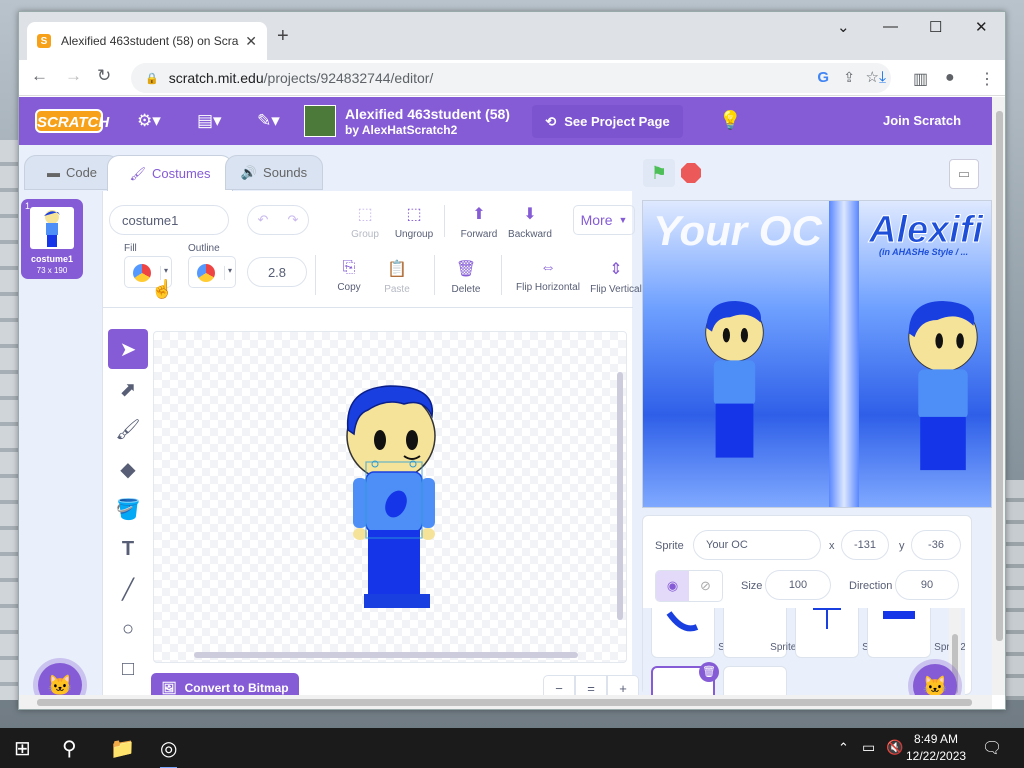 This screenshot has width=1024, height=768. I want to click on choose-costume-button: 🐱, so click(60, 679).